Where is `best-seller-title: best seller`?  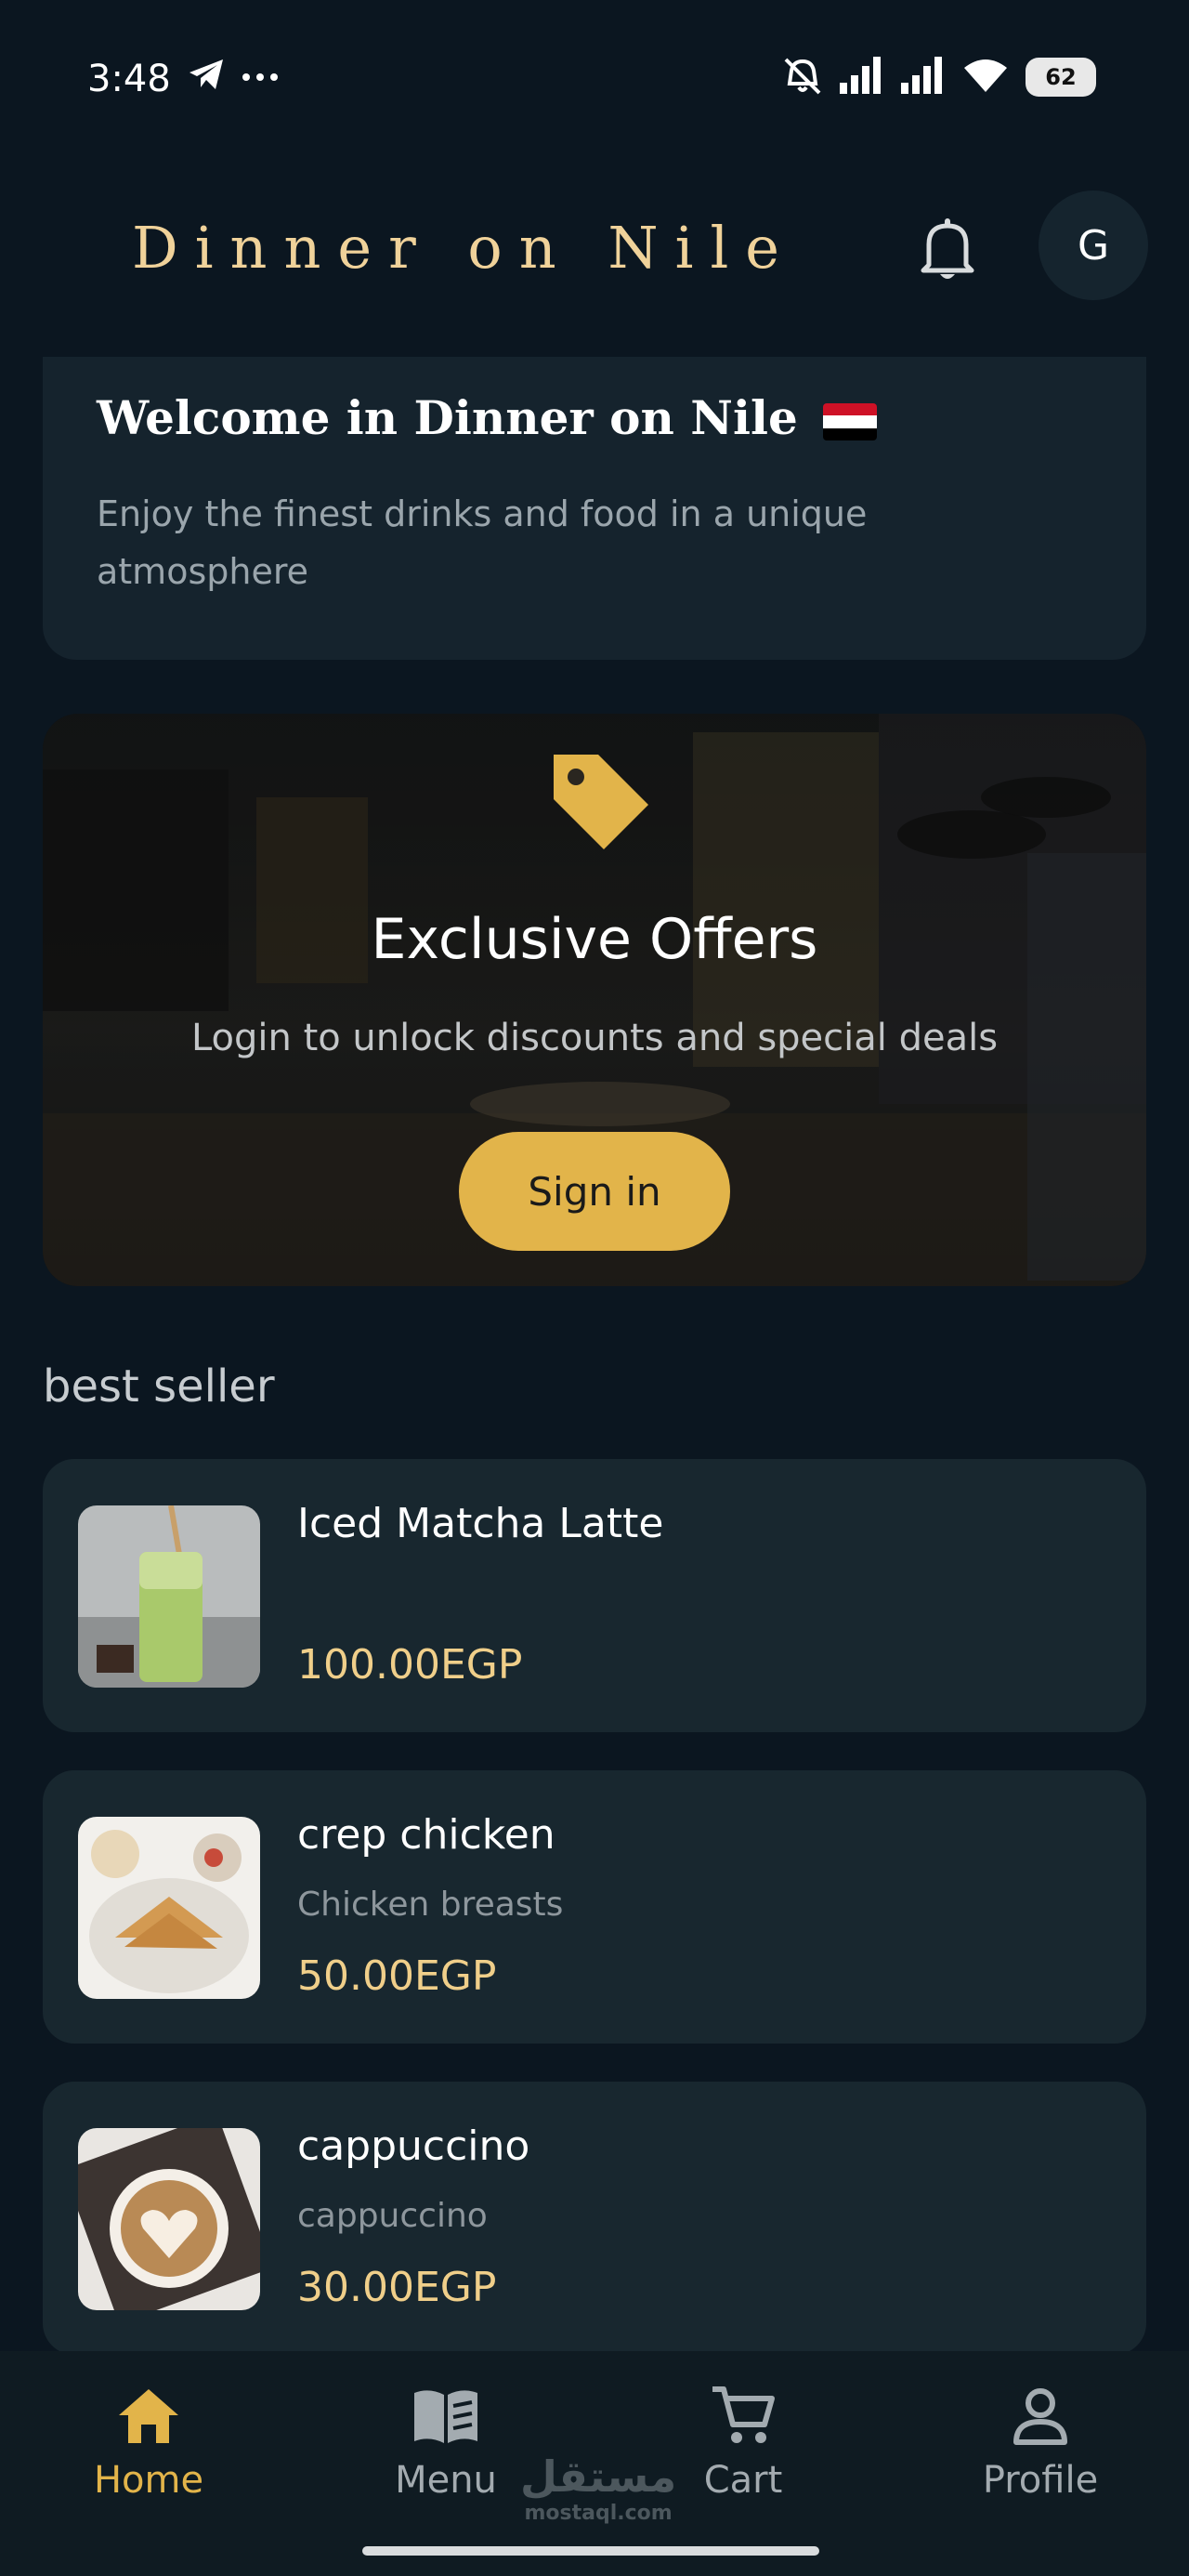
best-seller-title: best seller is located at coordinates (159, 1386).